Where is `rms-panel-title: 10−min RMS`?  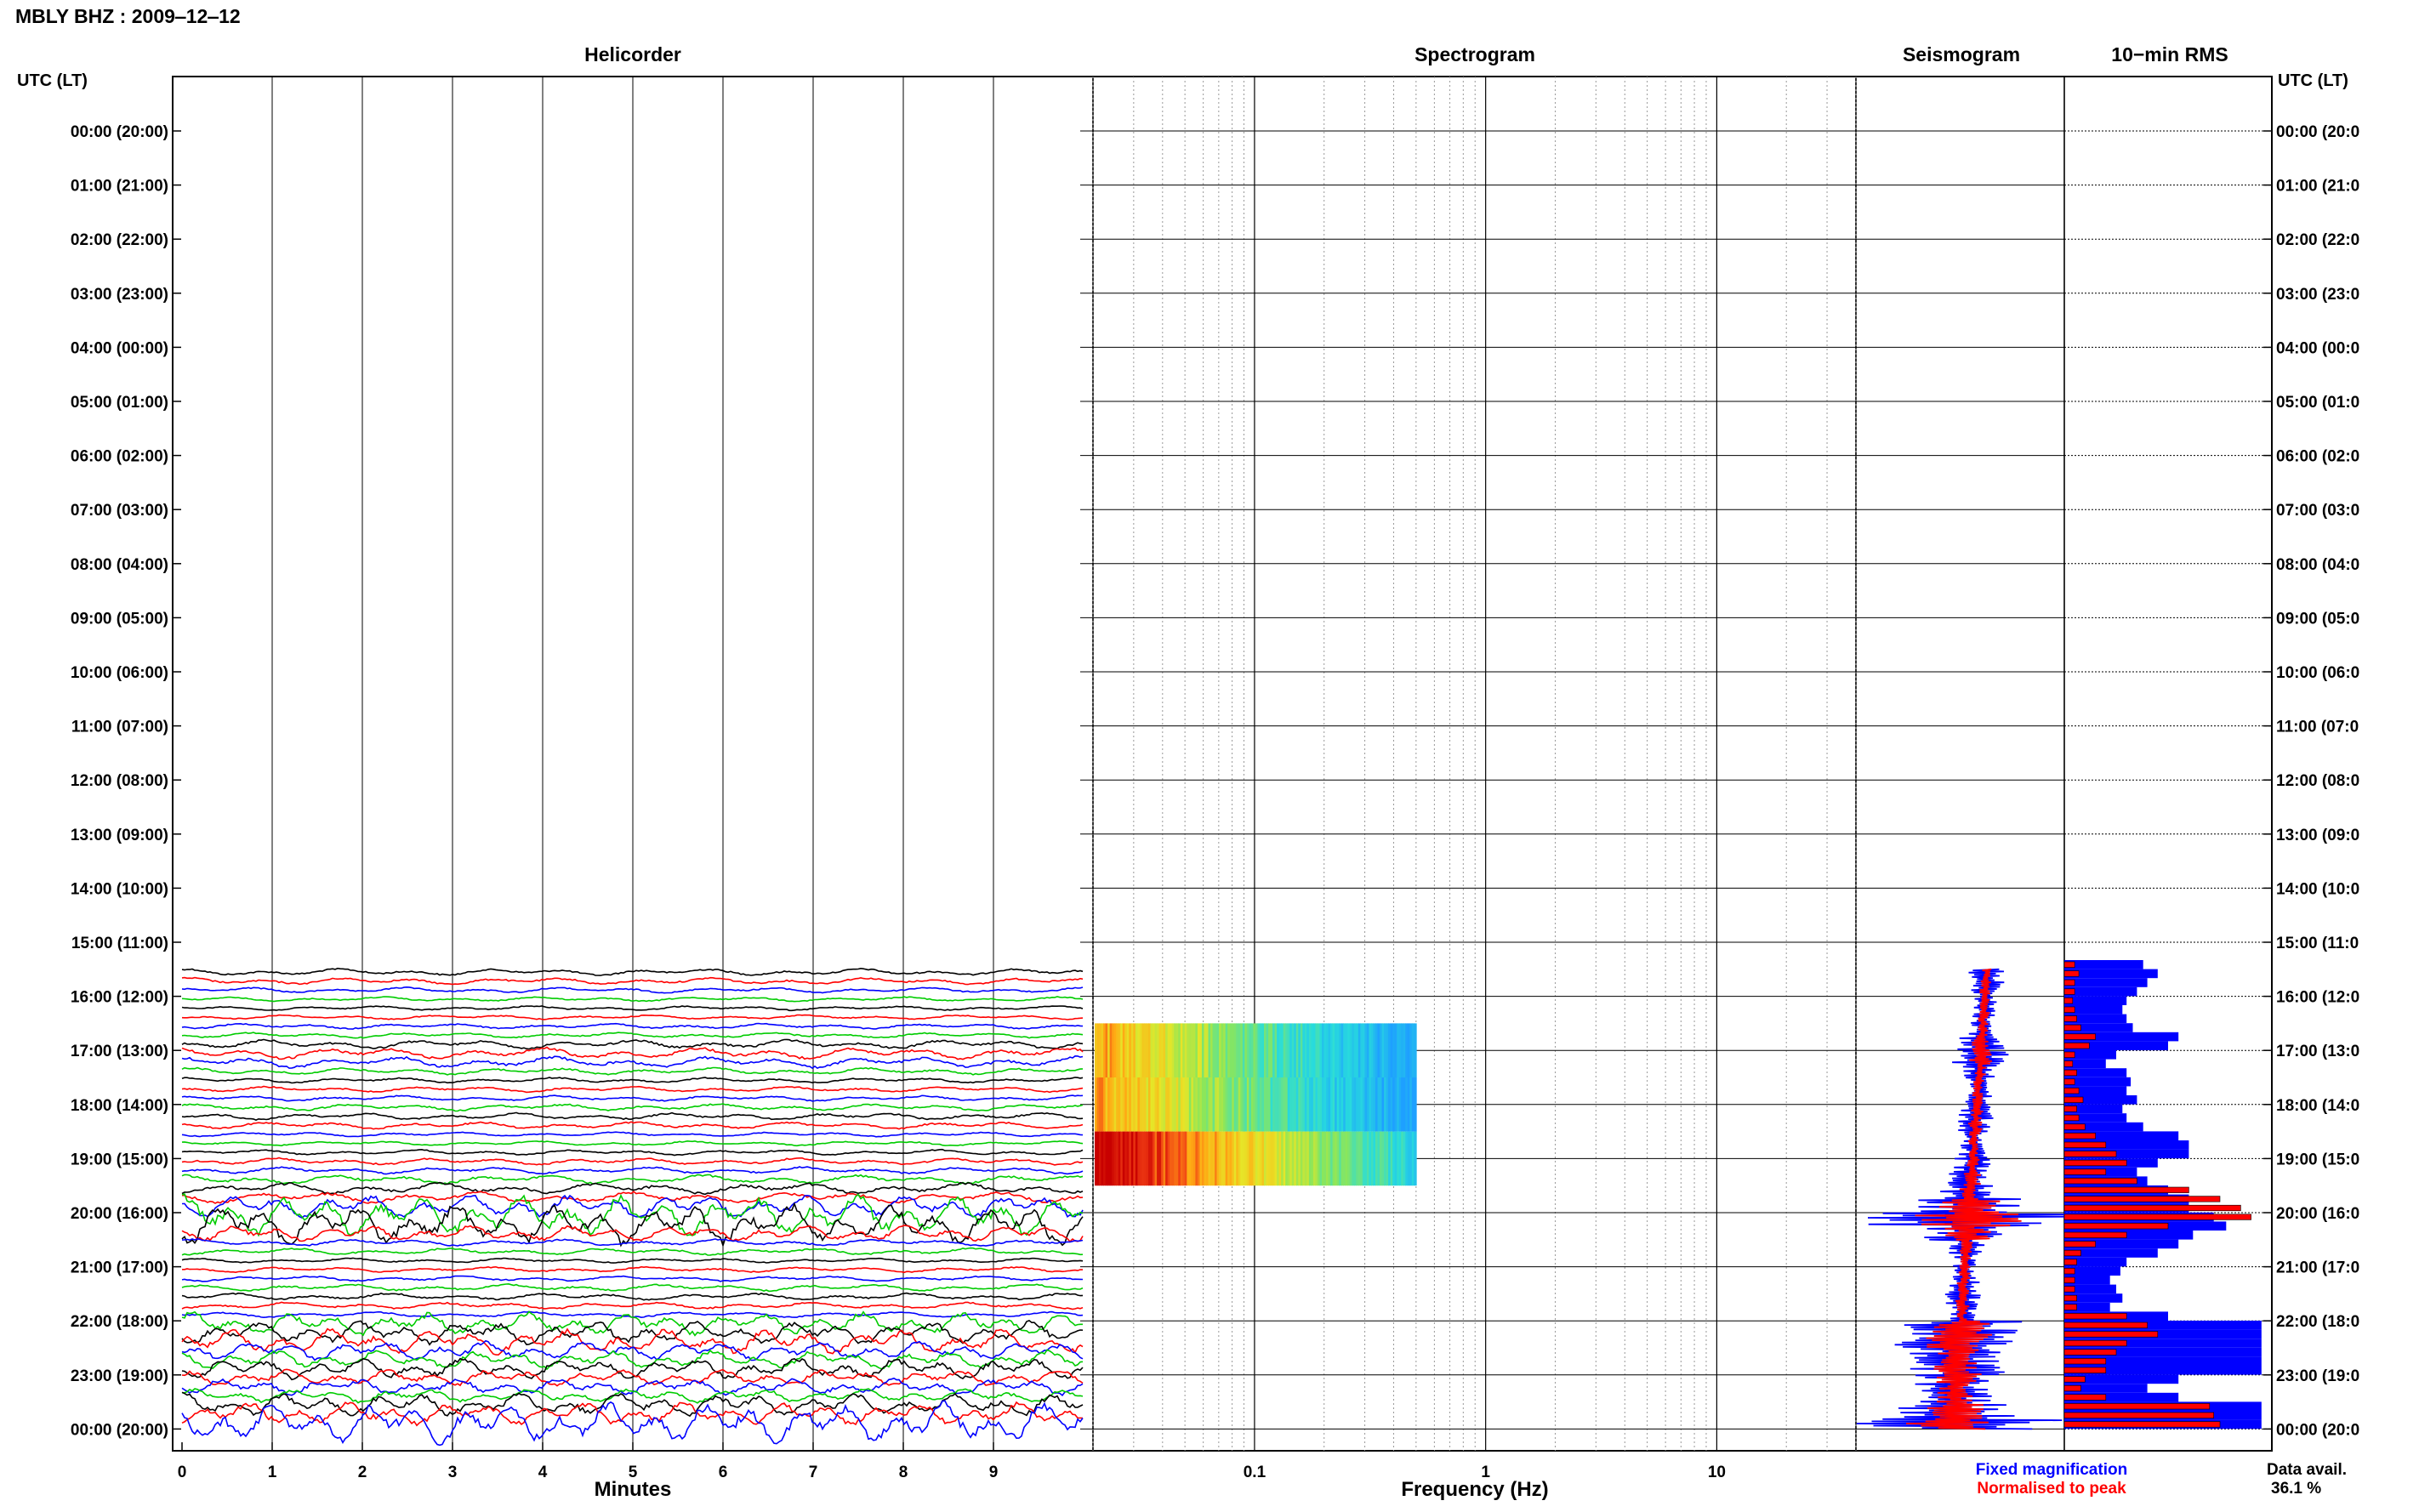
rms-panel-title: 10−min RMS is located at coordinates (2169, 54).